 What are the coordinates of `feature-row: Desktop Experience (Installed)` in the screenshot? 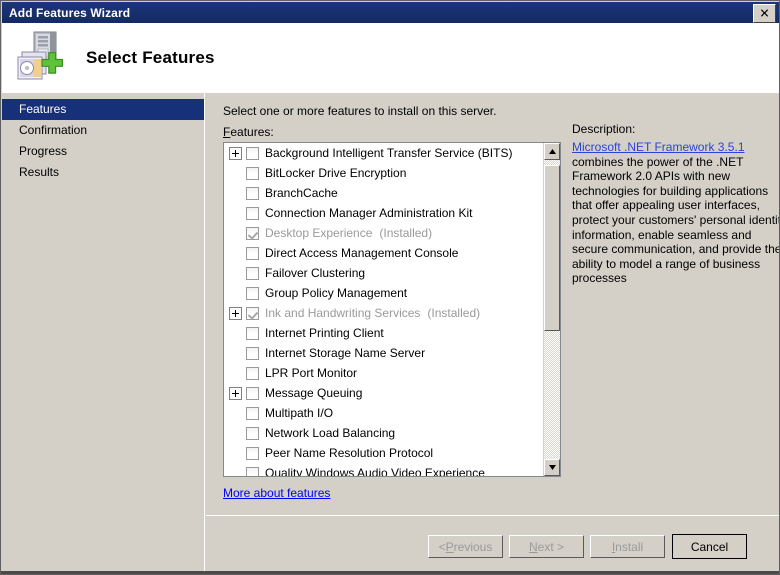 It's located at (384, 233).